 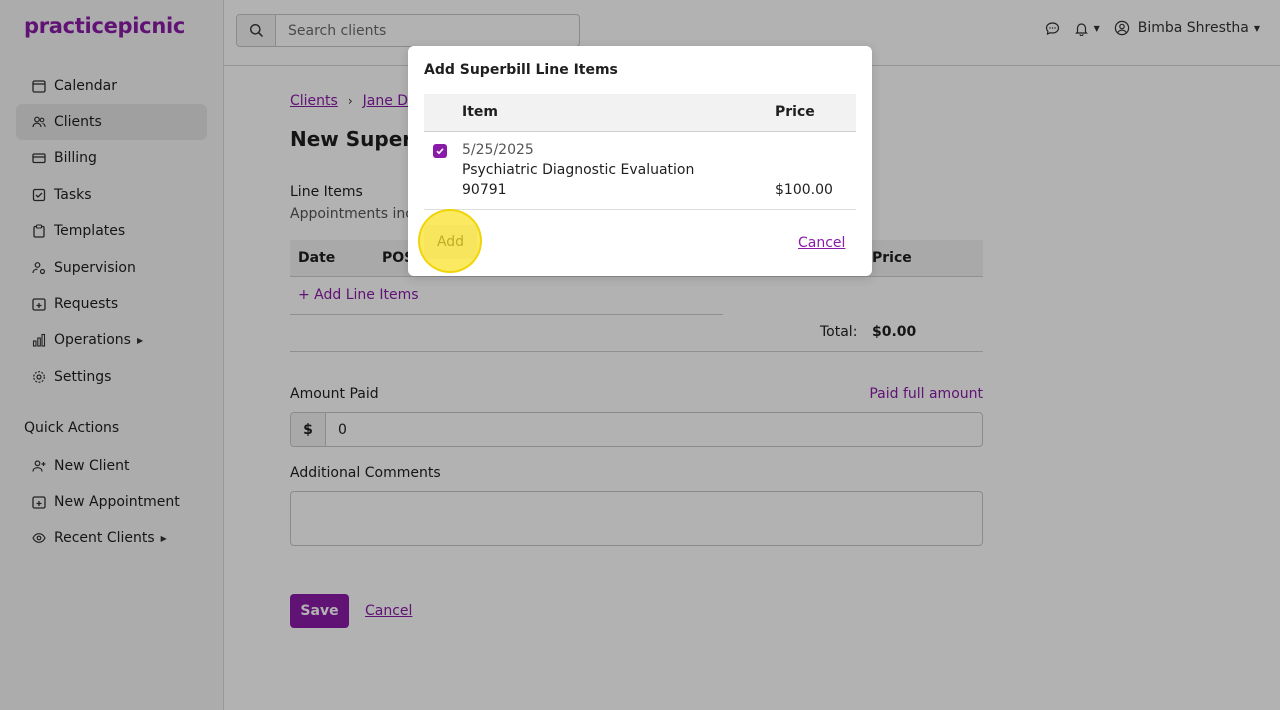 What do you see at coordinates (640, 113) in the screenshot?
I see `modal-table-header: Item Price` at bounding box center [640, 113].